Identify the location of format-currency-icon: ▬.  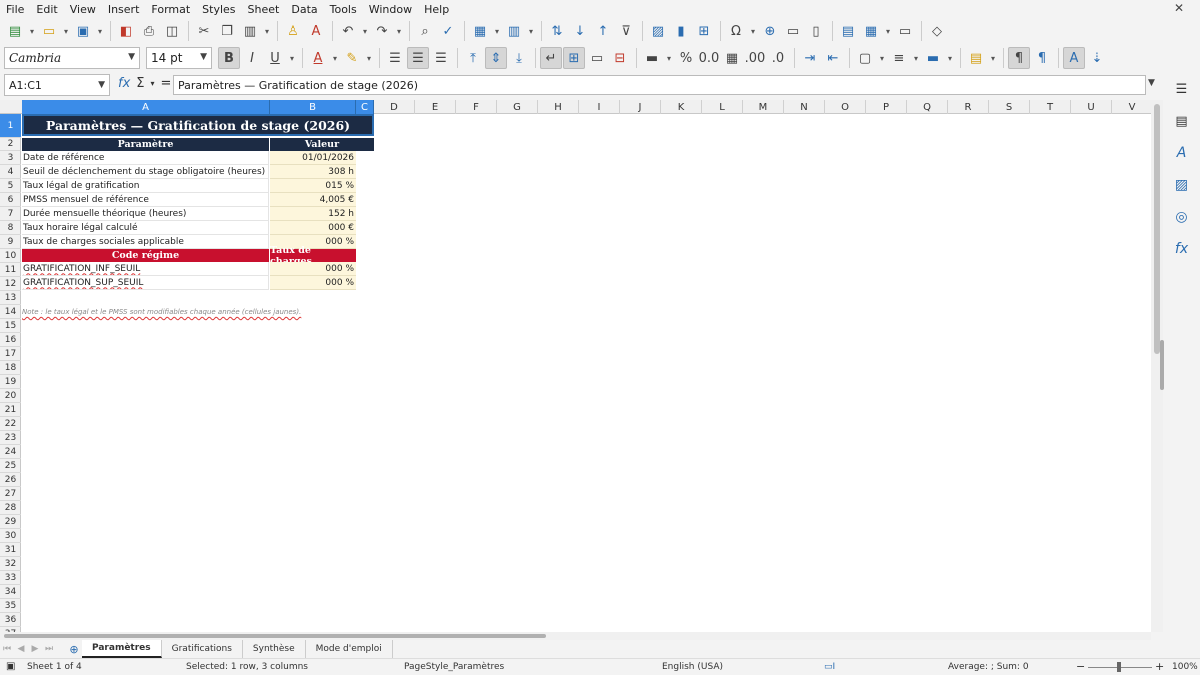
(652, 58).